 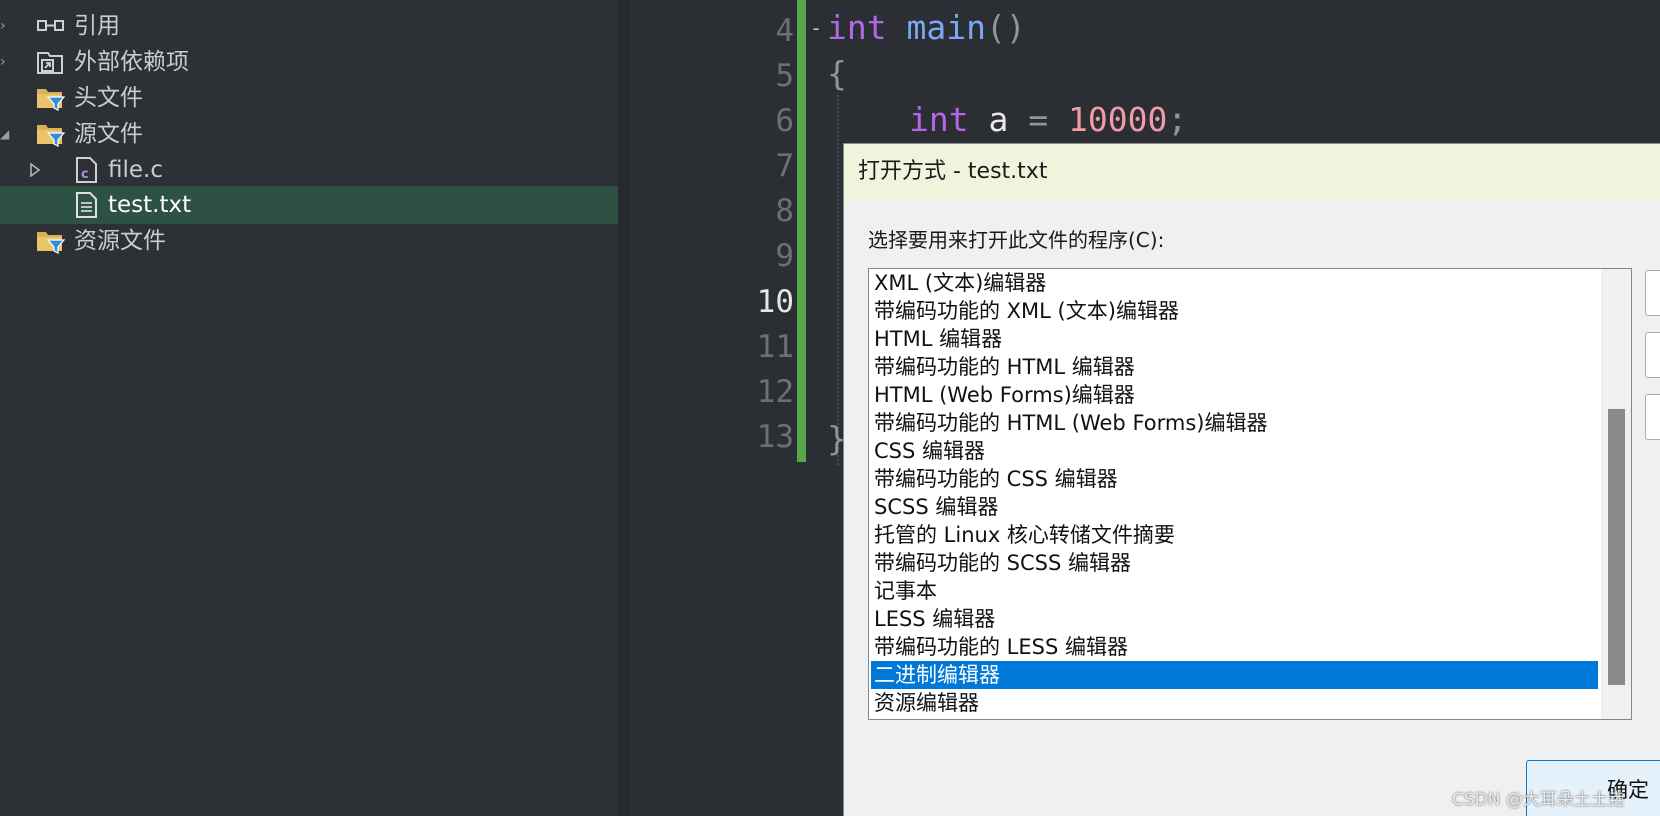 I want to click on panel-splitter, so click(x=624, y=408).